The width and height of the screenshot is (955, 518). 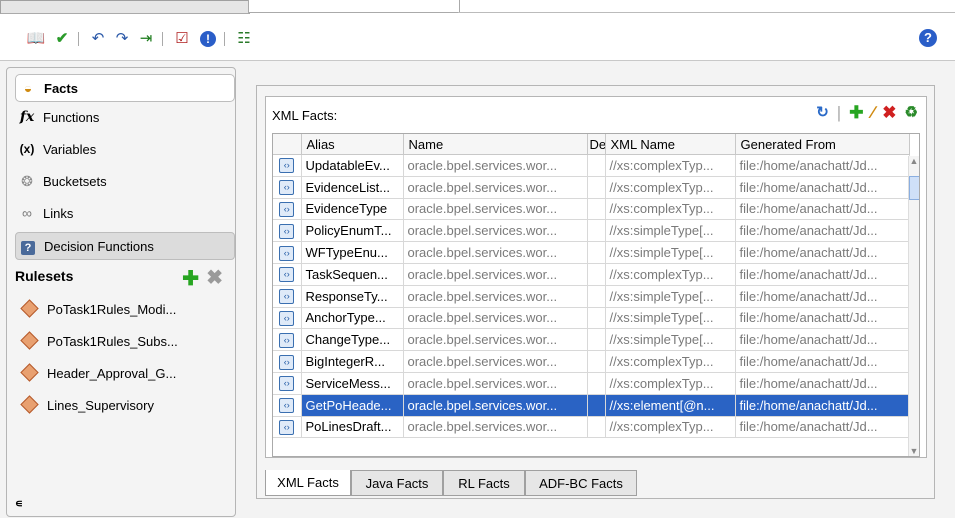 What do you see at coordinates (208, 39) in the screenshot?
I see `error-icon: !` at bounding box center [208, 39].